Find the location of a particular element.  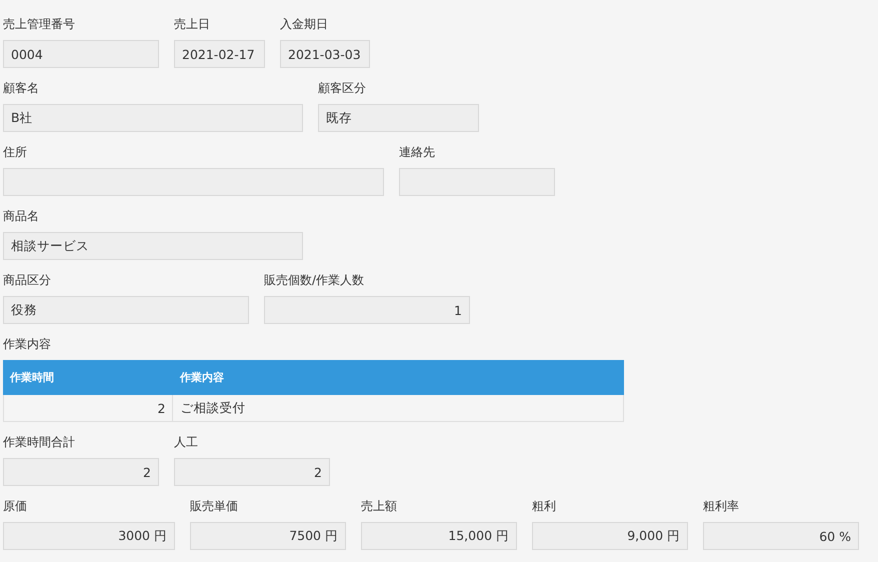

input-field: B社 is located at coordinates (153, 118).